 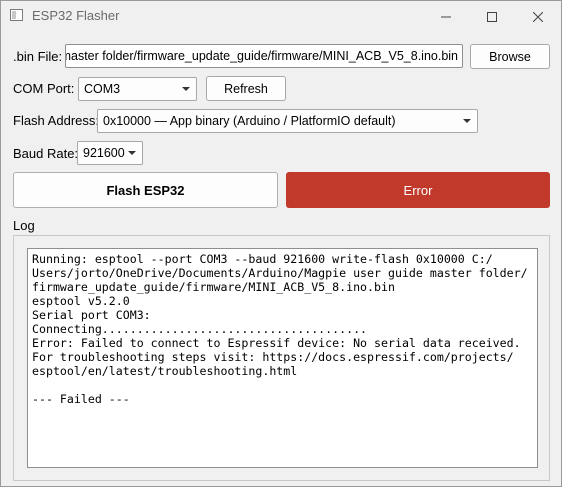 I want to click on maximize-icon, so click(x=492, y=16).